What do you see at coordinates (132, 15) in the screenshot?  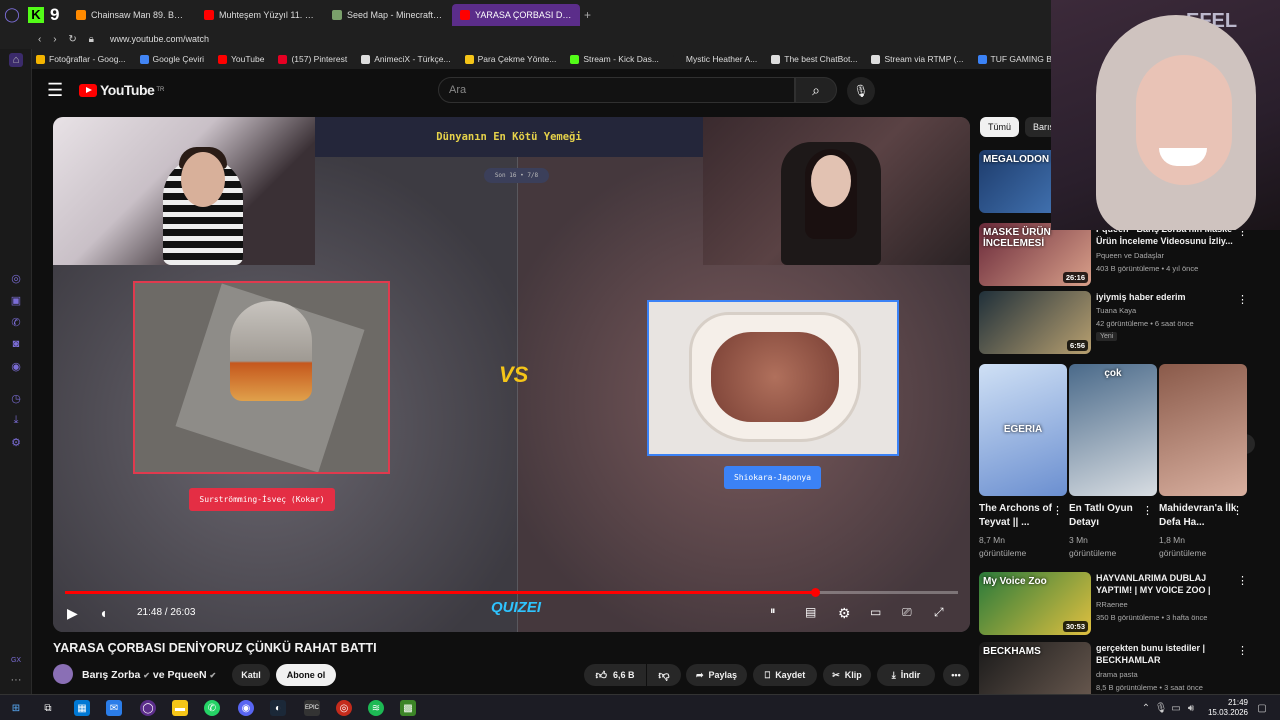 I see `browser-tab: Chainsaw Man 89. Bölüm` at bounding box center [132, 15].